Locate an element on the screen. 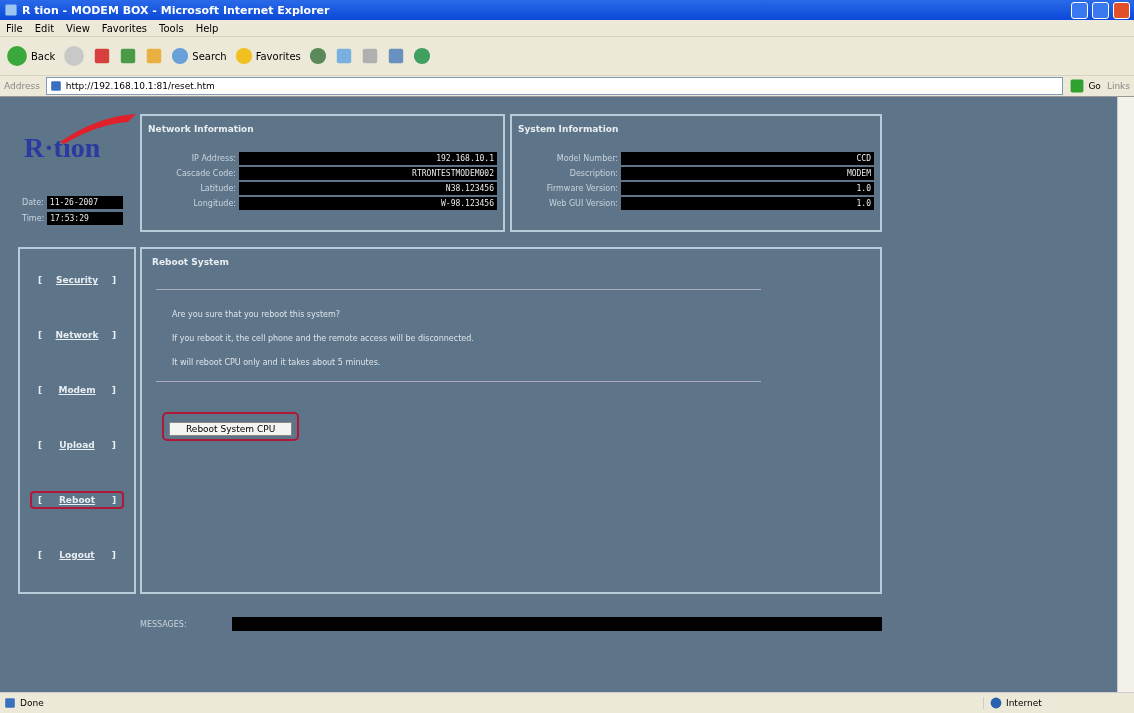 The image size is (1134, 713). nav-link: [ Reboot ] is located at coordinates (77, 499).